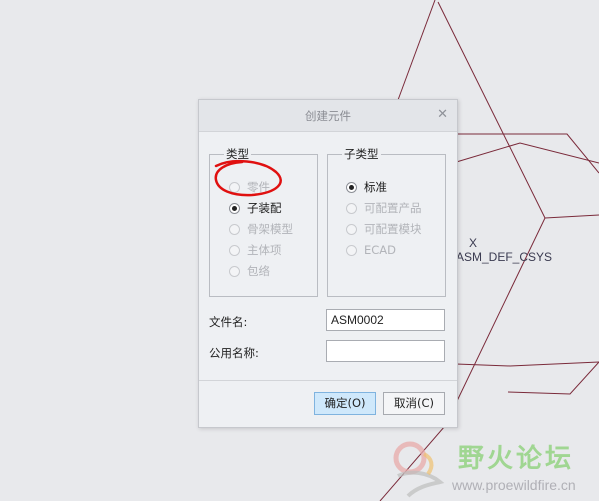  I want to click on type-option-label: 主体项, so click(264, 250).